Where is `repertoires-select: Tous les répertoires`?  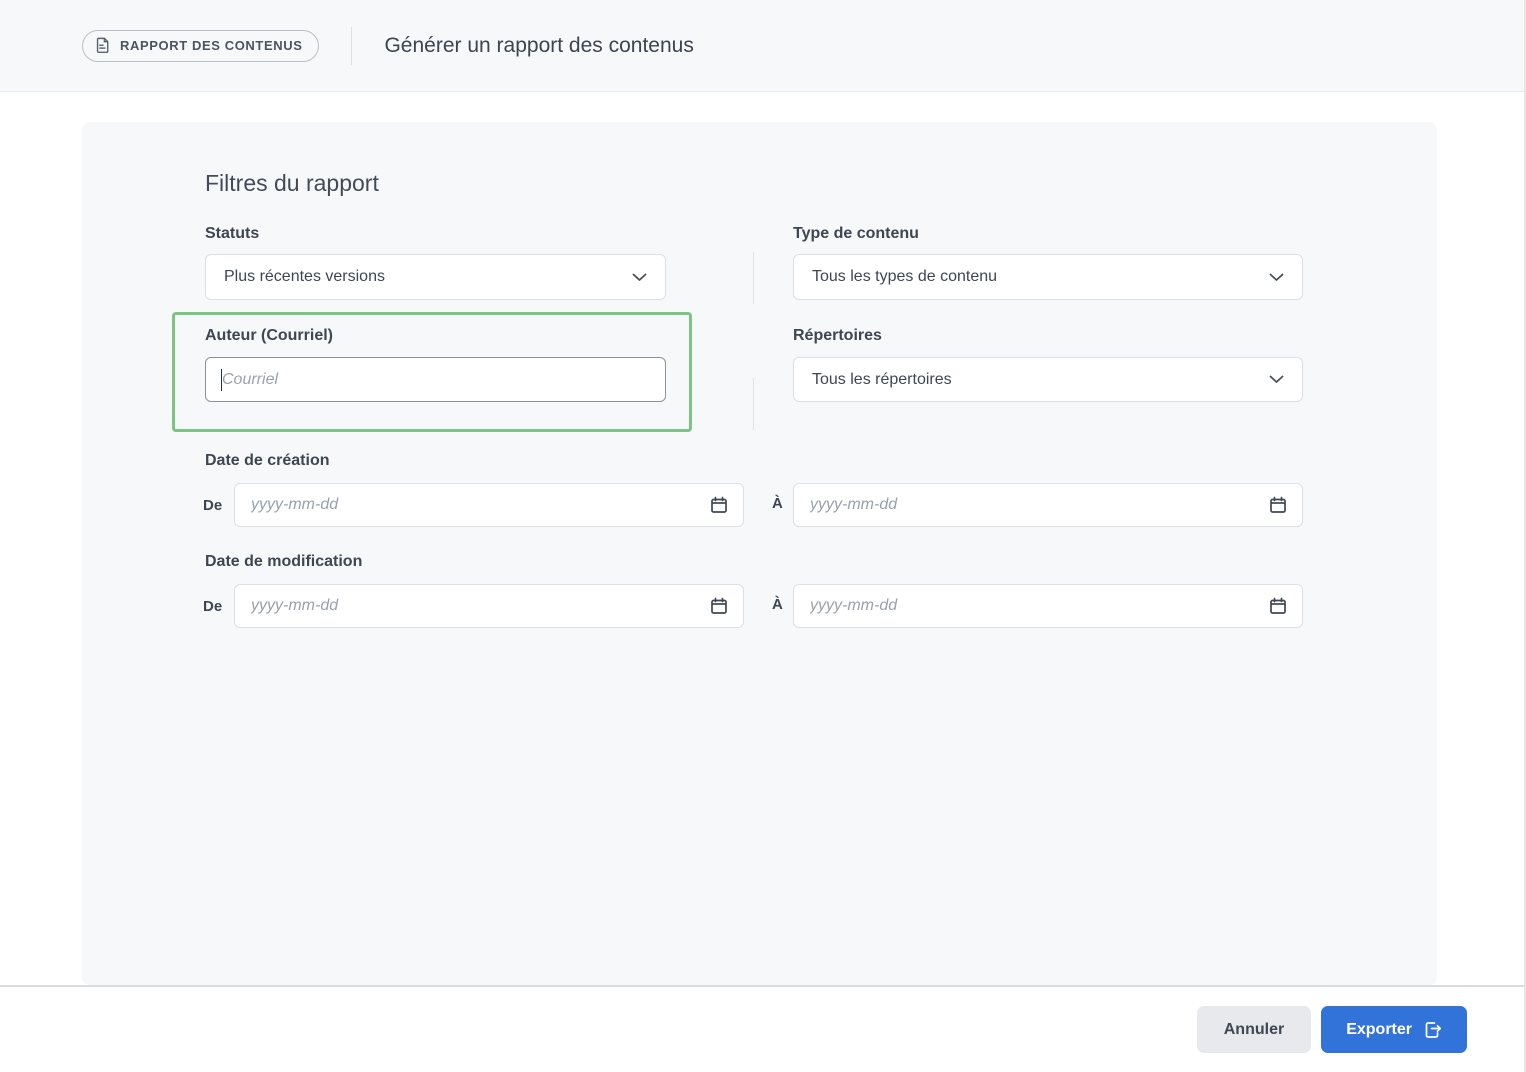 repertoires-select: Tous les répertoires is located at coordinates (1048, 379).